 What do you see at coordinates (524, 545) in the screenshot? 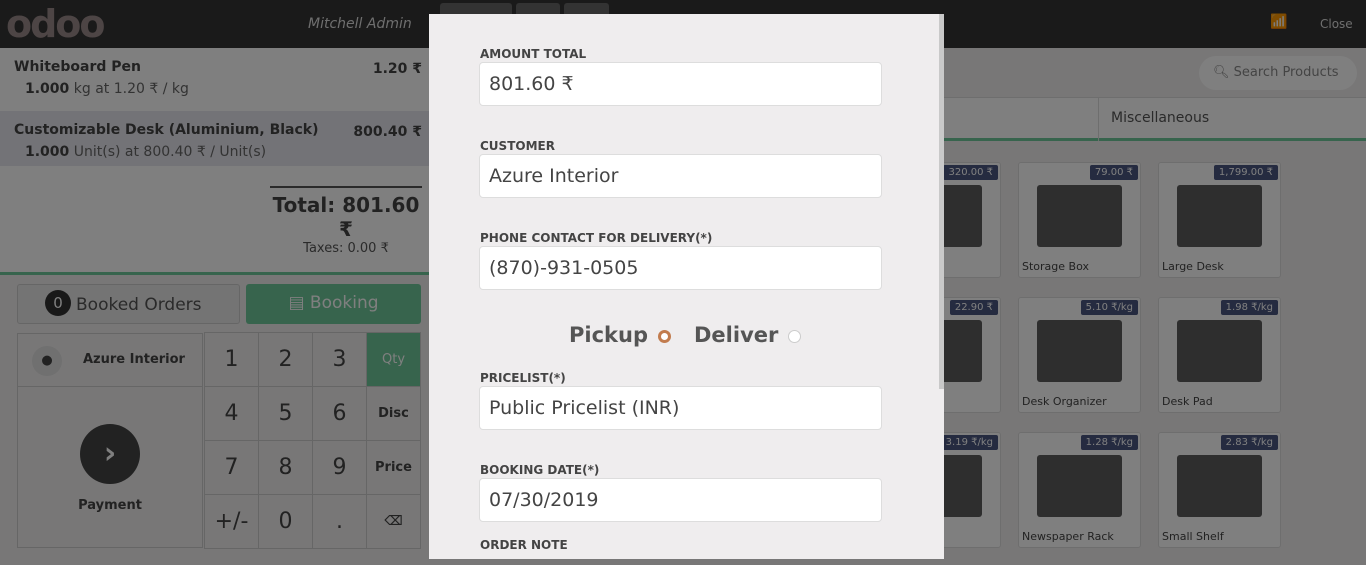
I see `order-note-label: ORDER NOTE` at bounding box center [524, 545].